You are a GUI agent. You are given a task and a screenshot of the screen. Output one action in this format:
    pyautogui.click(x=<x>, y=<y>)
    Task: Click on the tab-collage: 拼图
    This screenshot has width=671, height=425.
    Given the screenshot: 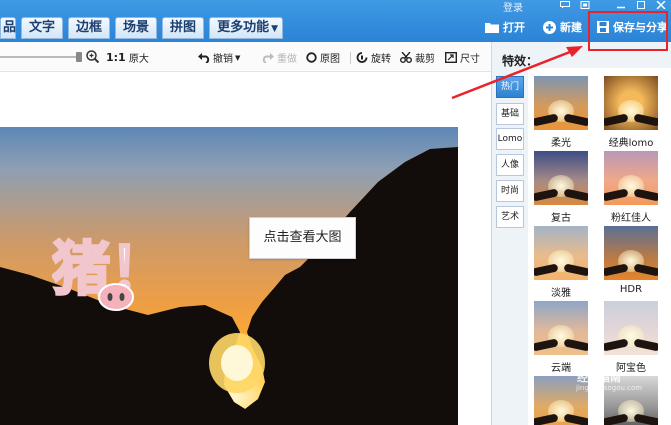 What is the action you would take?
    pyautogui.click(x=183, y=28)
    